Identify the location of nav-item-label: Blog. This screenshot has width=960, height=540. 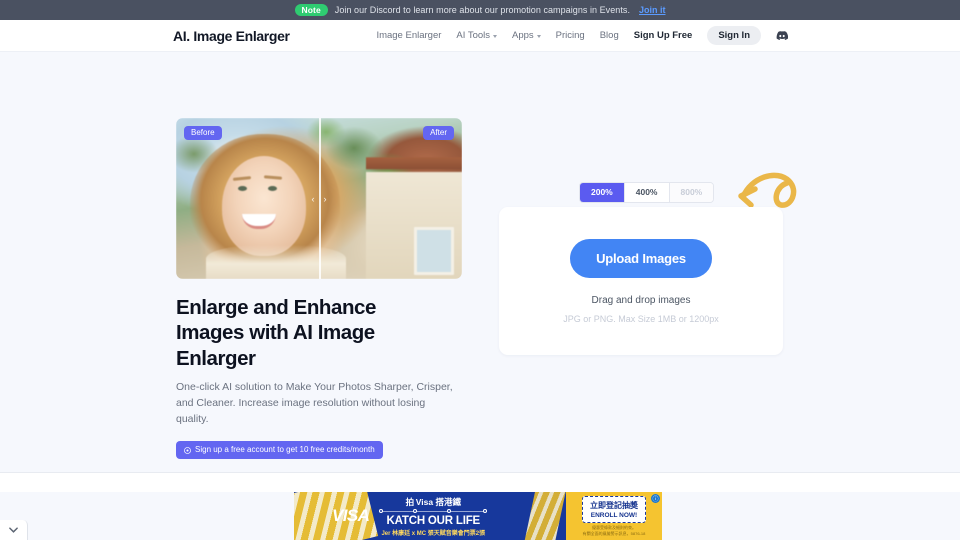
(609, 35).